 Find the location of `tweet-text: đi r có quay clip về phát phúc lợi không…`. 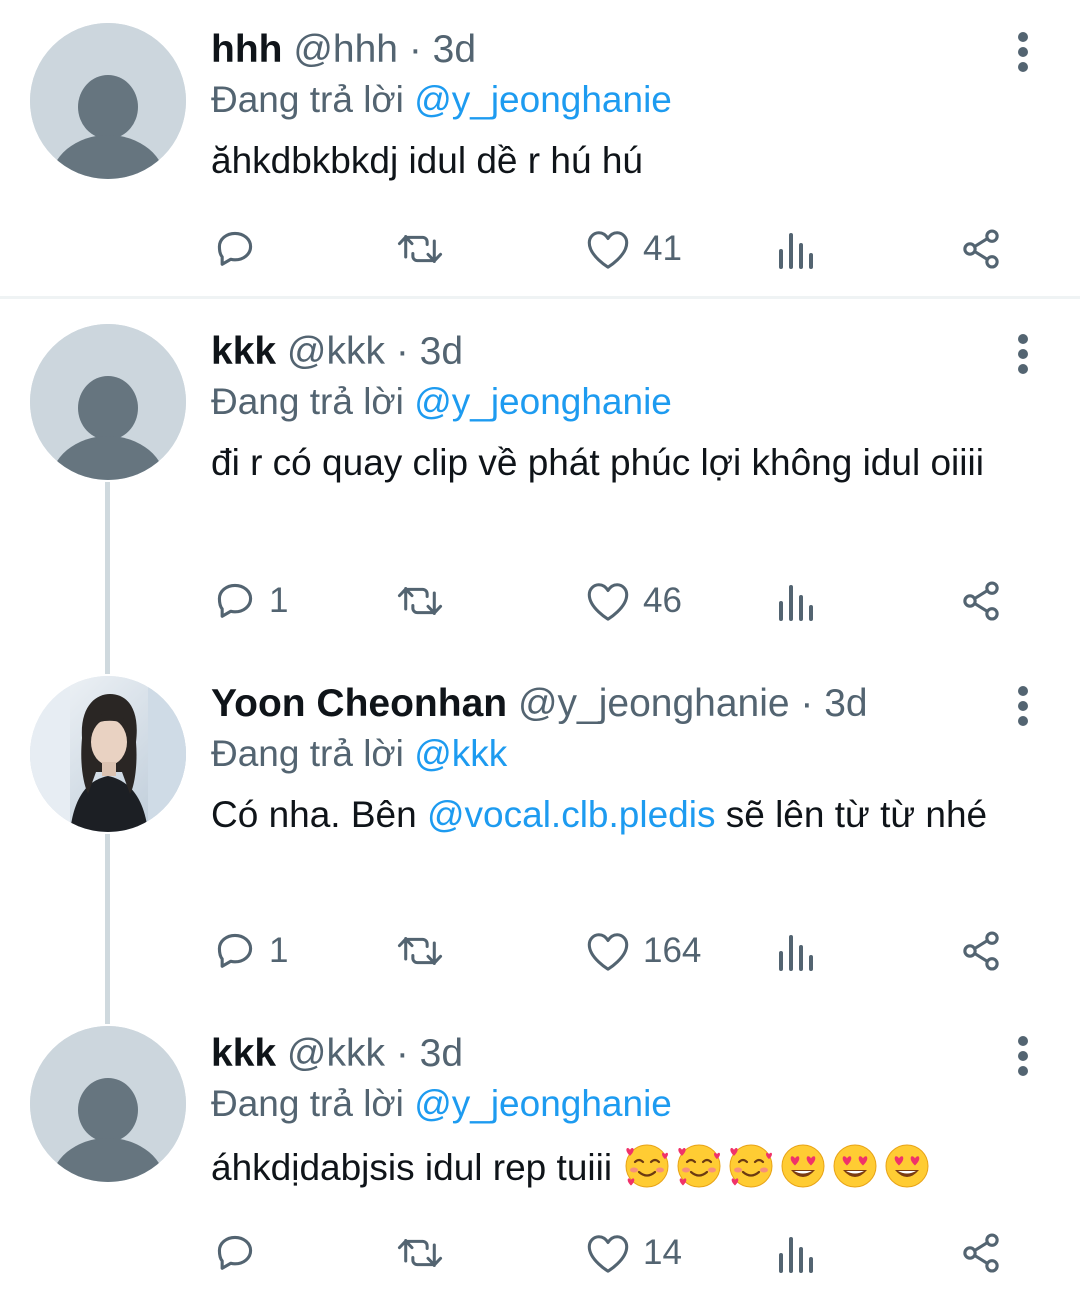

tweet-text: đi r có quay clip về phát phúc lợi không… is located at coordinates (597, 462).